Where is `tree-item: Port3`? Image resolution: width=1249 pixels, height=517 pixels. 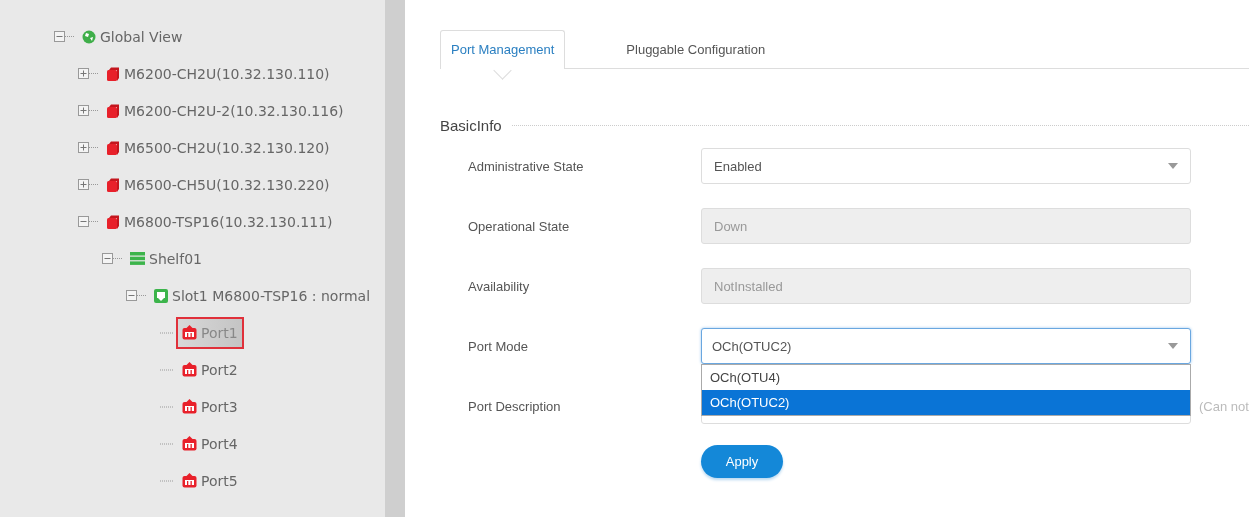 tree-item: Port3 is located at coordinates (210, 406).